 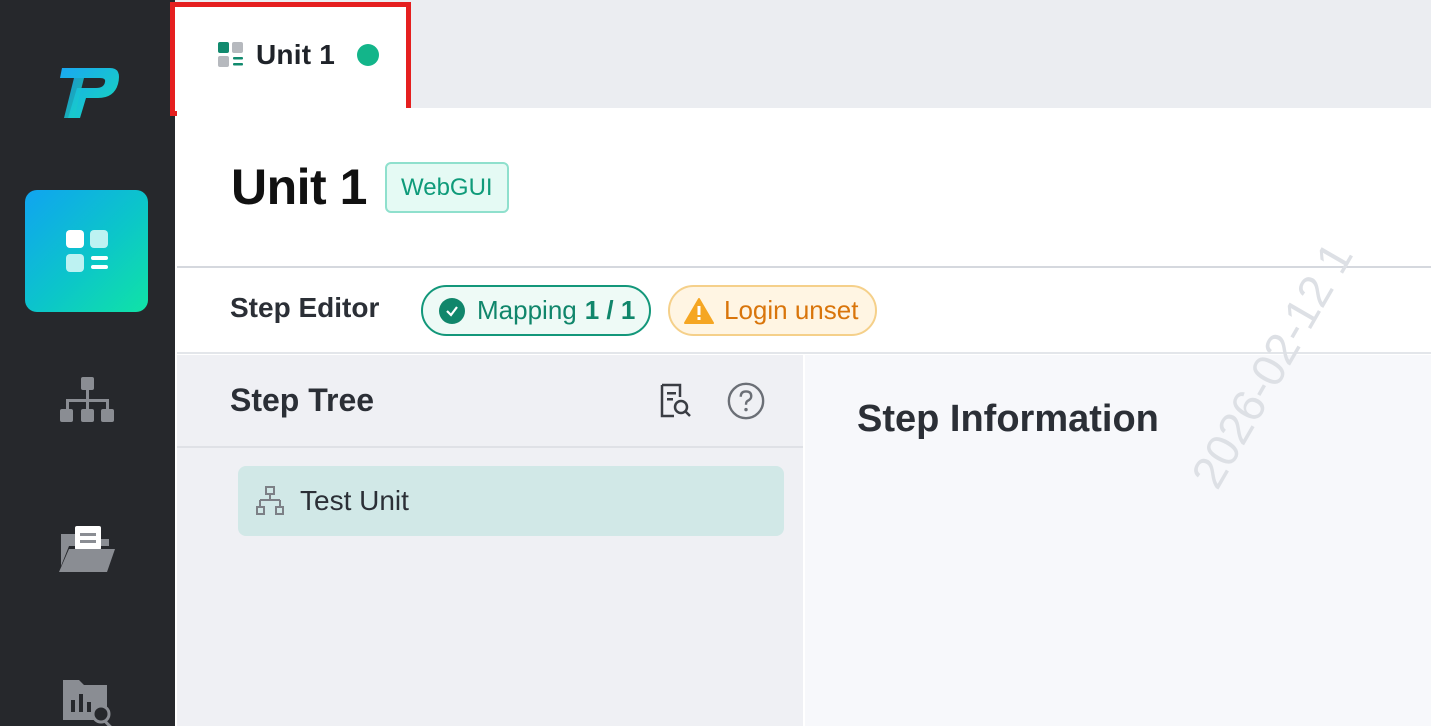 I want to click on help-button, so click(x=746, y=401).